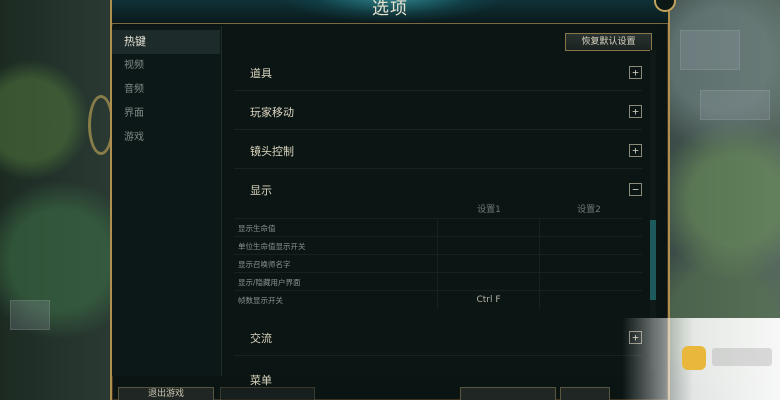 The image size is (780, 400). Describe the element at coordinates (272, 246) in the screenshot. I see `row-label: 单位生命值显示开关` at that location.